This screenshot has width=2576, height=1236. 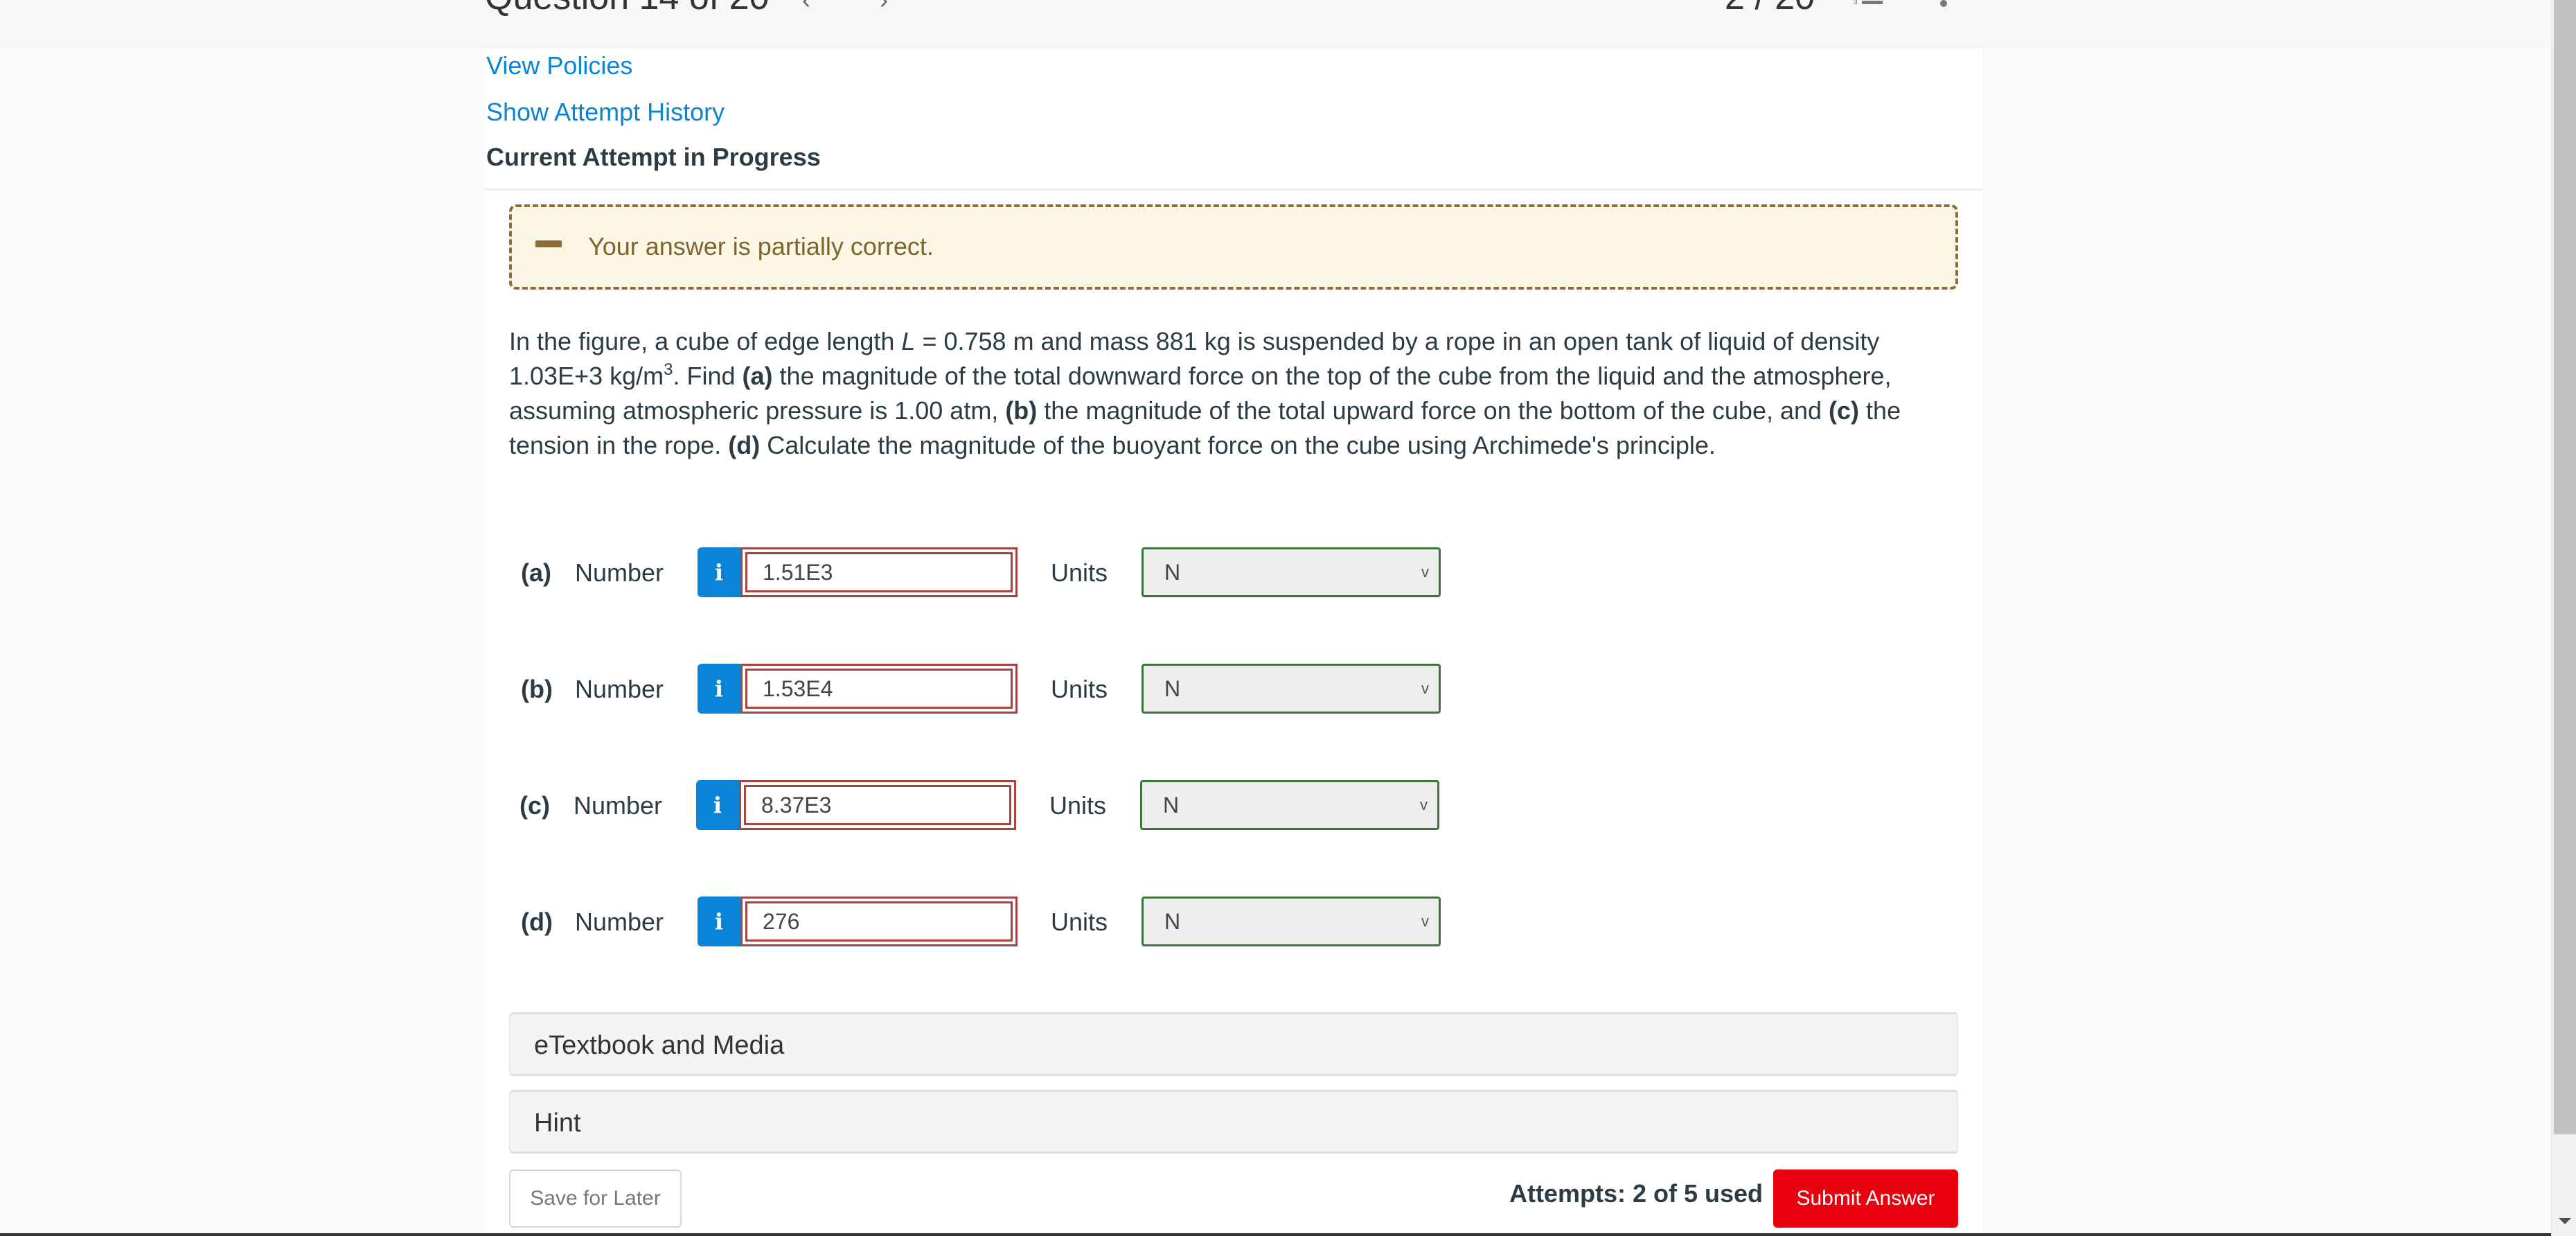 What do you see at coordinates (659, 1045) in the screenshot?
I see `etextbook-panel-label: eTextbook and Media` at bounding box center [659, 1045].